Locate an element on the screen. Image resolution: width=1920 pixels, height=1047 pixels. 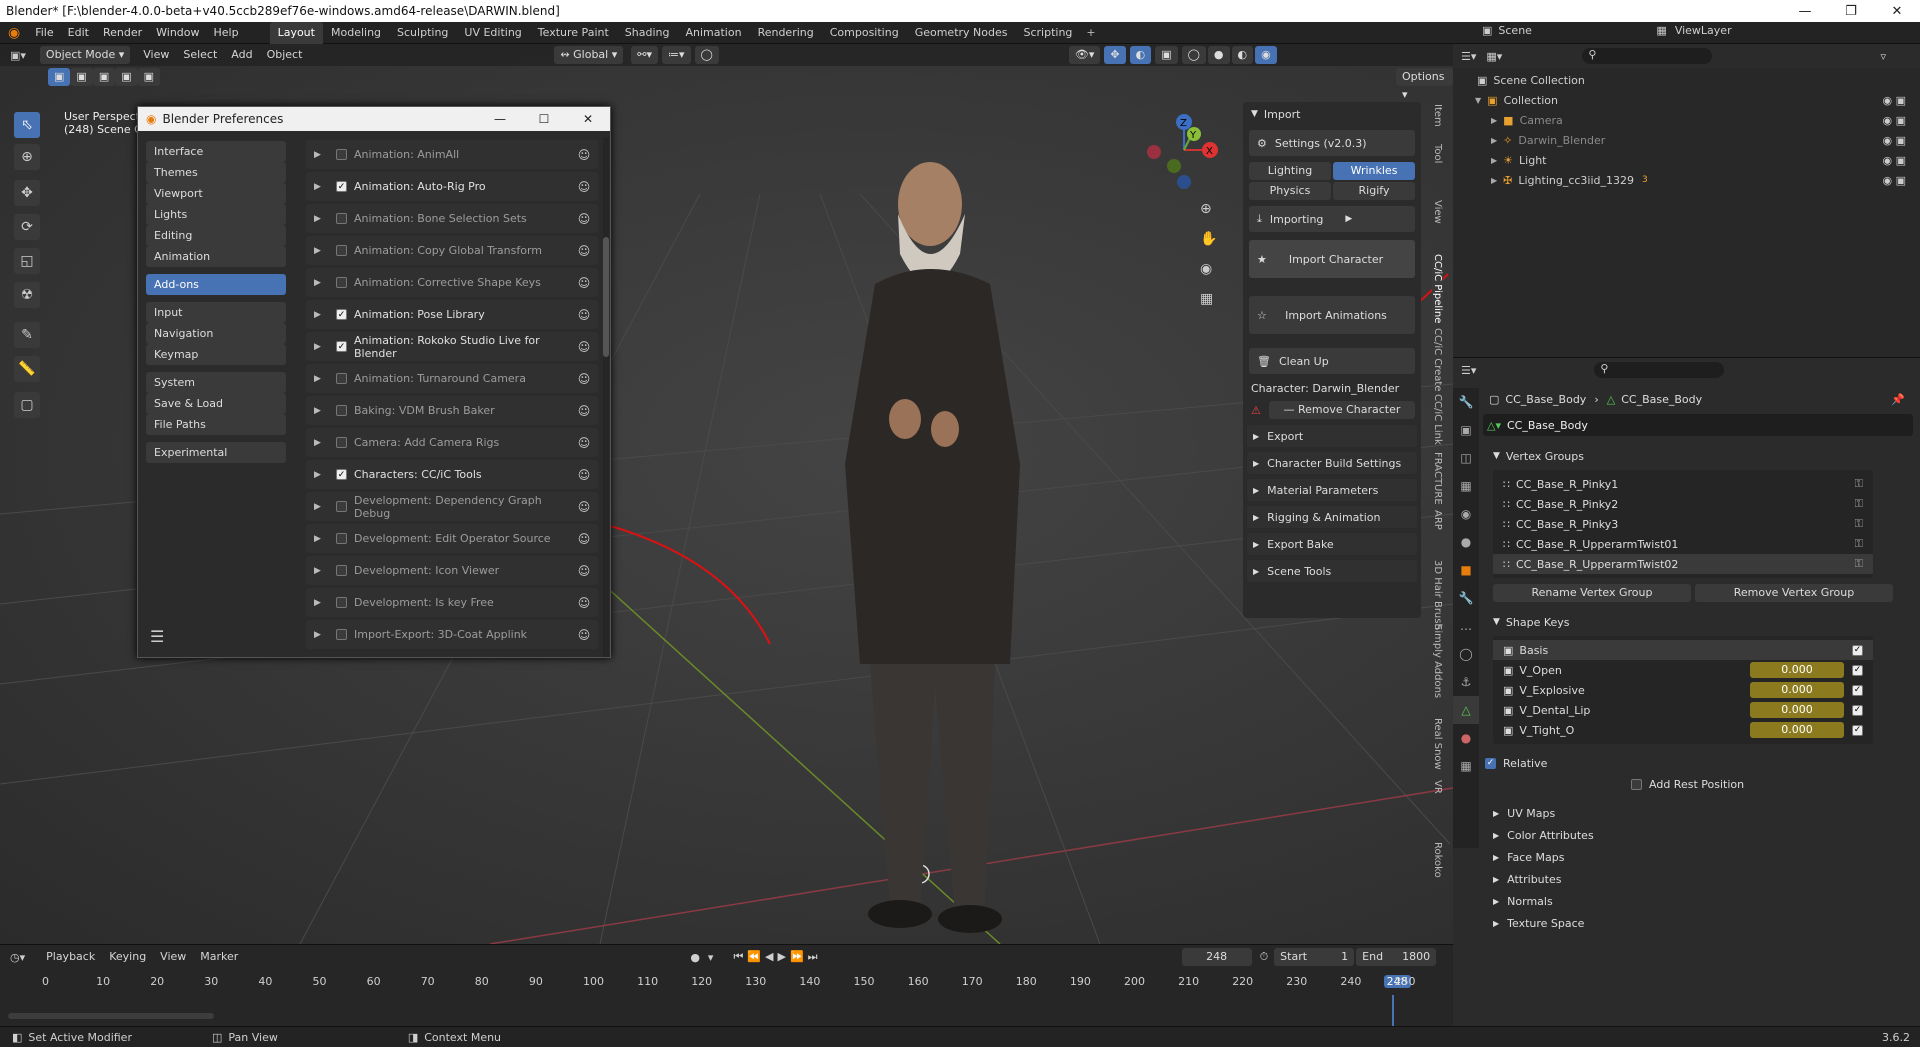
clean-up-button: 🗑 Clean Up is located at coordinates (1332, 361).